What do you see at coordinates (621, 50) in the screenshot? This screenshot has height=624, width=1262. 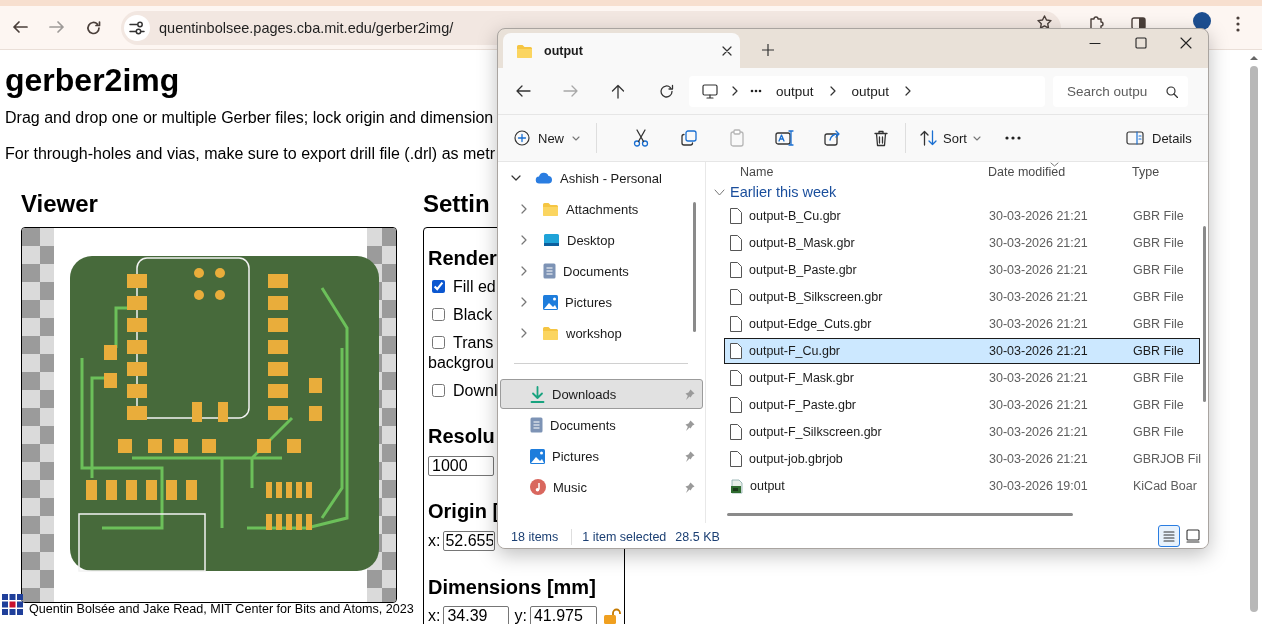 I see `window-tab: output` at bounding box center [621, 50].